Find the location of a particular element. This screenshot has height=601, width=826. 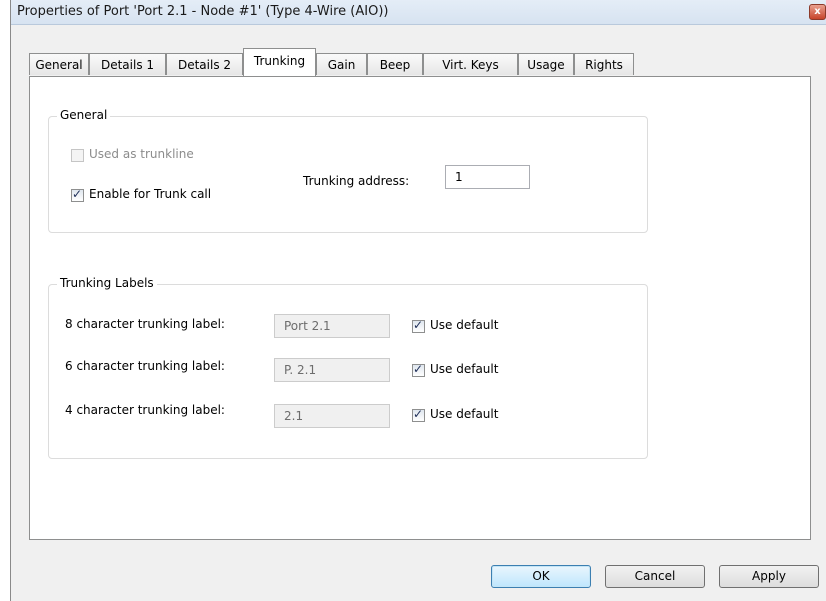

ok-button: OK is located at coordinates (541, 576).